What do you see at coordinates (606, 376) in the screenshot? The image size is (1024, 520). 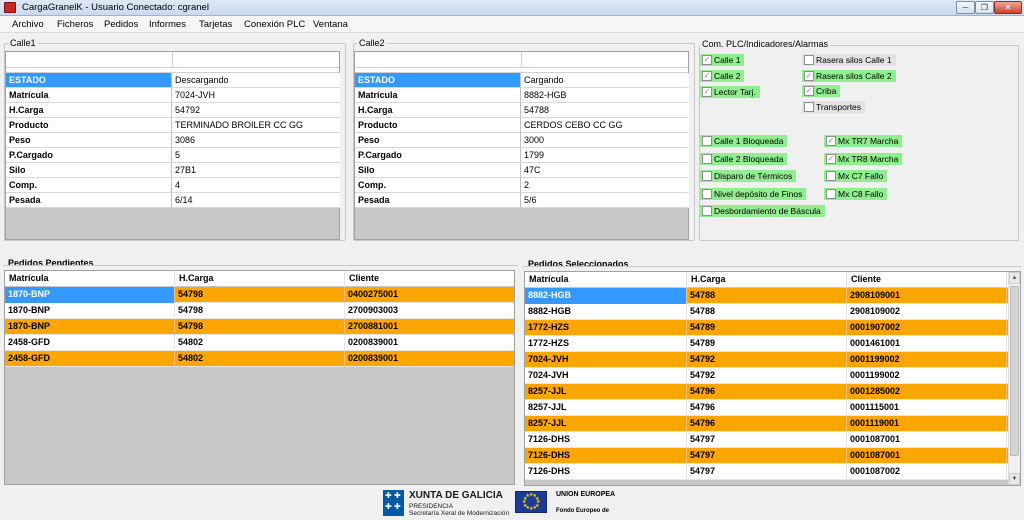 I see `table-cell: 7024-JVH` at bounding box center [606, 376].